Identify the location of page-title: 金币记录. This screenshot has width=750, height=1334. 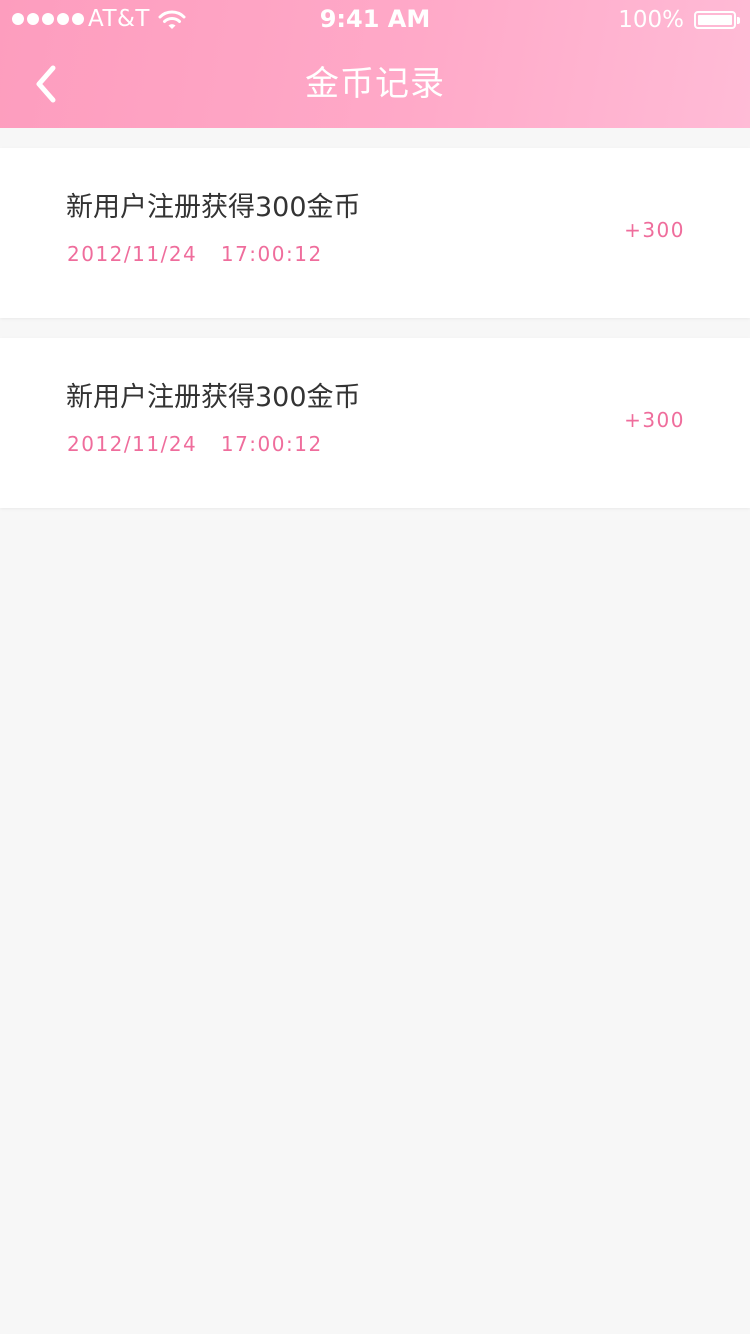
(375, 84).